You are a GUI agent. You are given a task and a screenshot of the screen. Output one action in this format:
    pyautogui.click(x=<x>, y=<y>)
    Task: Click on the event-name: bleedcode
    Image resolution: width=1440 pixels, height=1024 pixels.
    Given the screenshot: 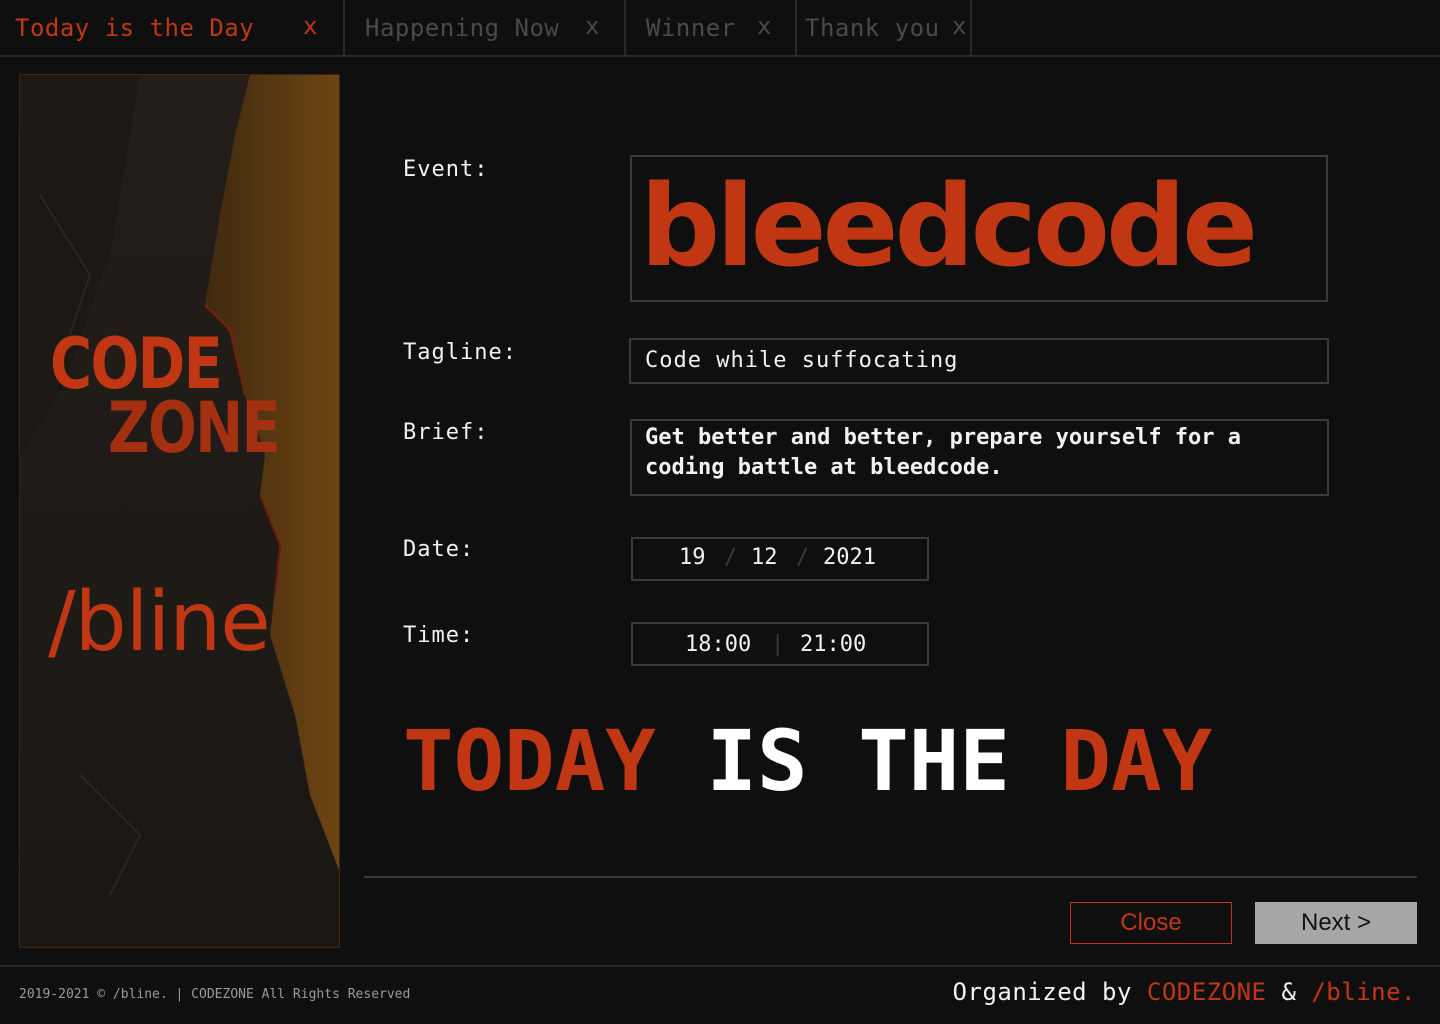 What is the action you would take?
    pyautogui.click(x=949, y=227)
    